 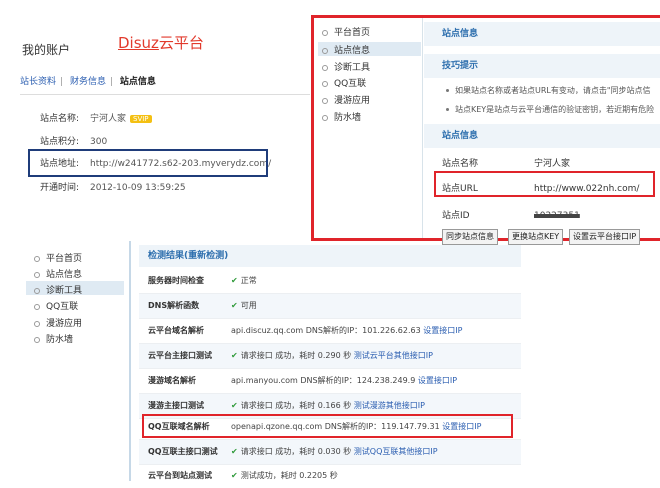 What do you see at coordinates (605, 237) in the screenshot?
I see `set-cloud-api-ip-button: 设置云平台接口IP` at bounding box center [605, 237].